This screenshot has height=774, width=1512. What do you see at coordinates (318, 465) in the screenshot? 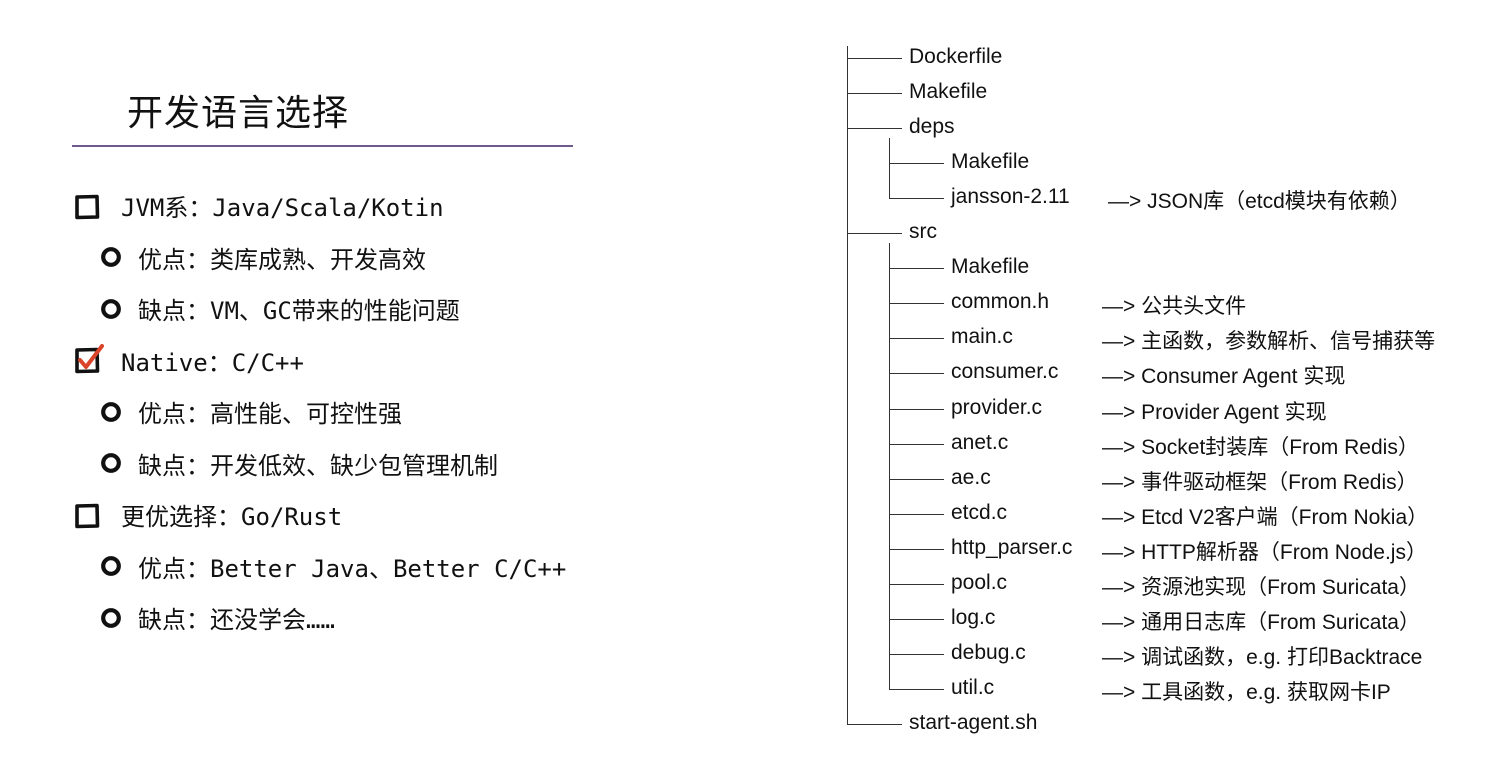
I see `bullet-text: 缺点：开发低效、缺少包管理机制` at bounding box center [318, 465].